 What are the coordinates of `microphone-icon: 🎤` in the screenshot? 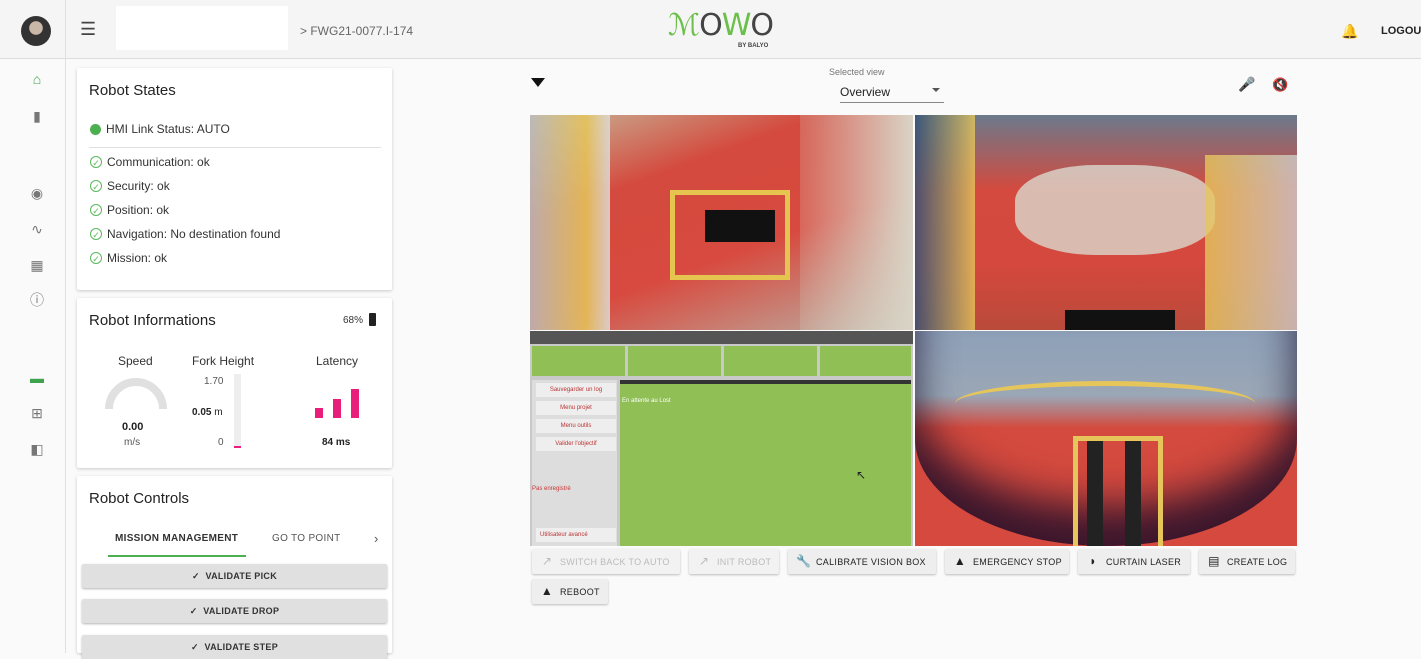 It's located at (1246, 84).